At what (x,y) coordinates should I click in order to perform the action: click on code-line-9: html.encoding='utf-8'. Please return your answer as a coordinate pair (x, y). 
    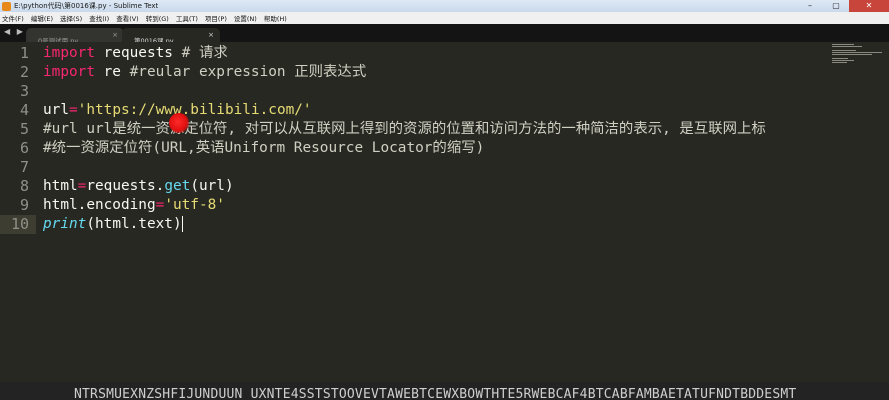
    Looking at the image, I should click on (134, 205).